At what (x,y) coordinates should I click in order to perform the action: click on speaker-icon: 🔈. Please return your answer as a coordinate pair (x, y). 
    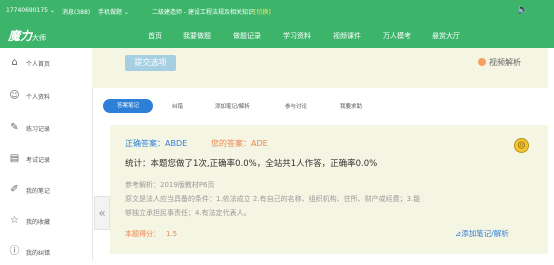
    Looking at the image, I should click on (522, 10).